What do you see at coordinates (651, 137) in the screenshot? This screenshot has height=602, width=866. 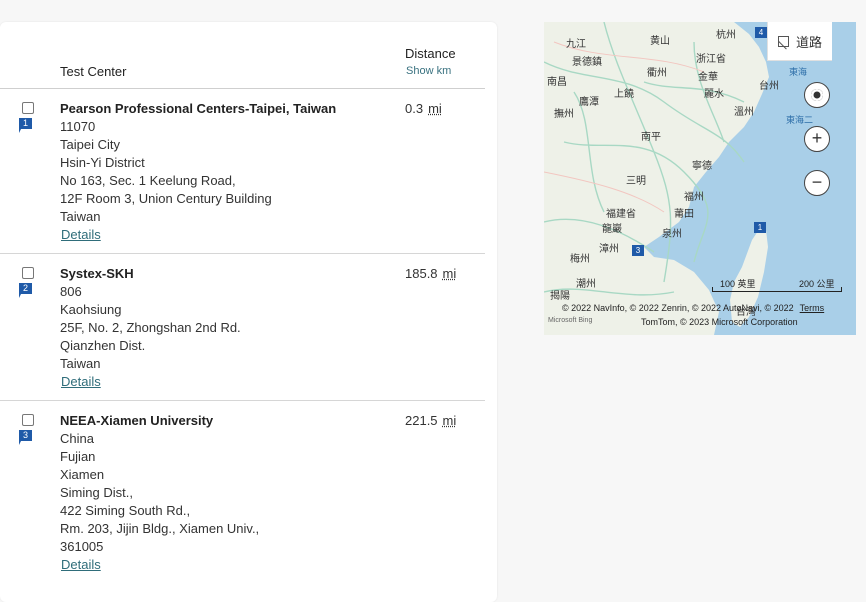 I see `map-label: 南平` at bounding box center [651, 137].